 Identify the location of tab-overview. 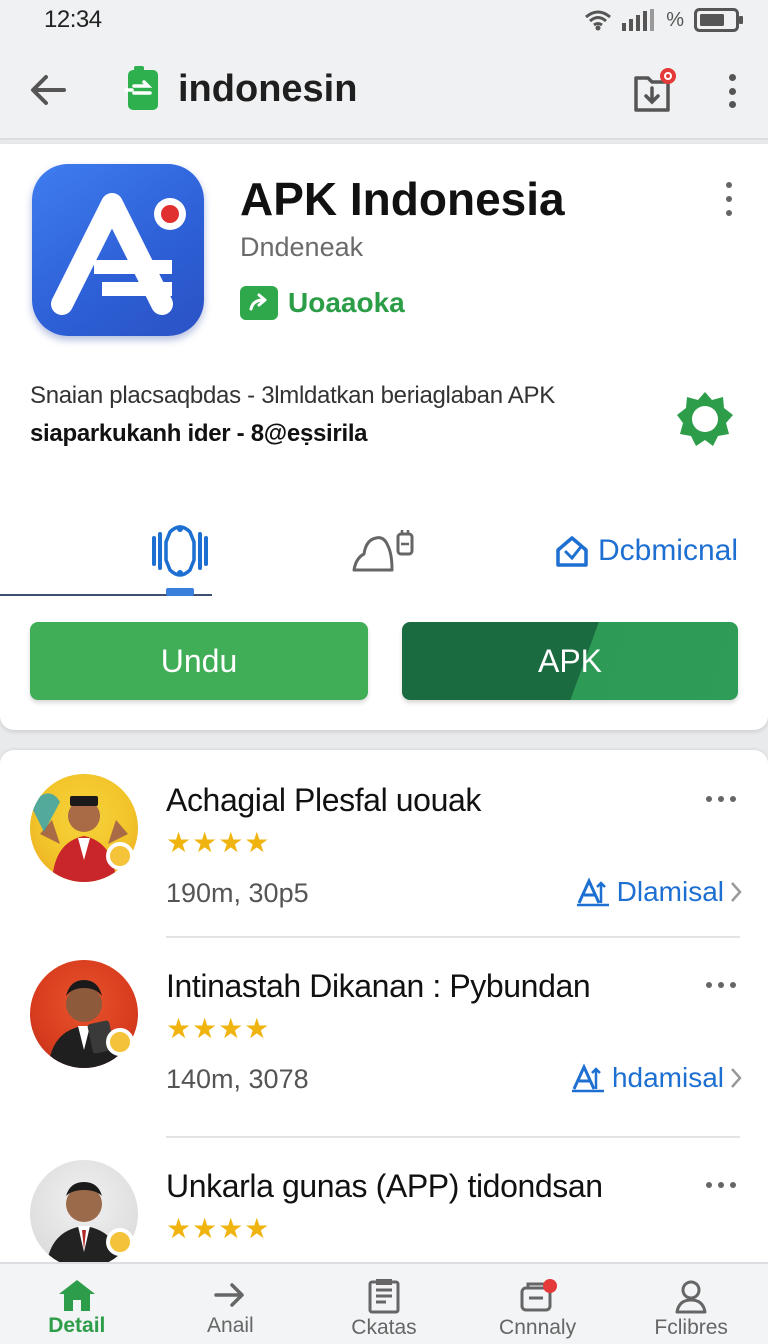
(180, 551).